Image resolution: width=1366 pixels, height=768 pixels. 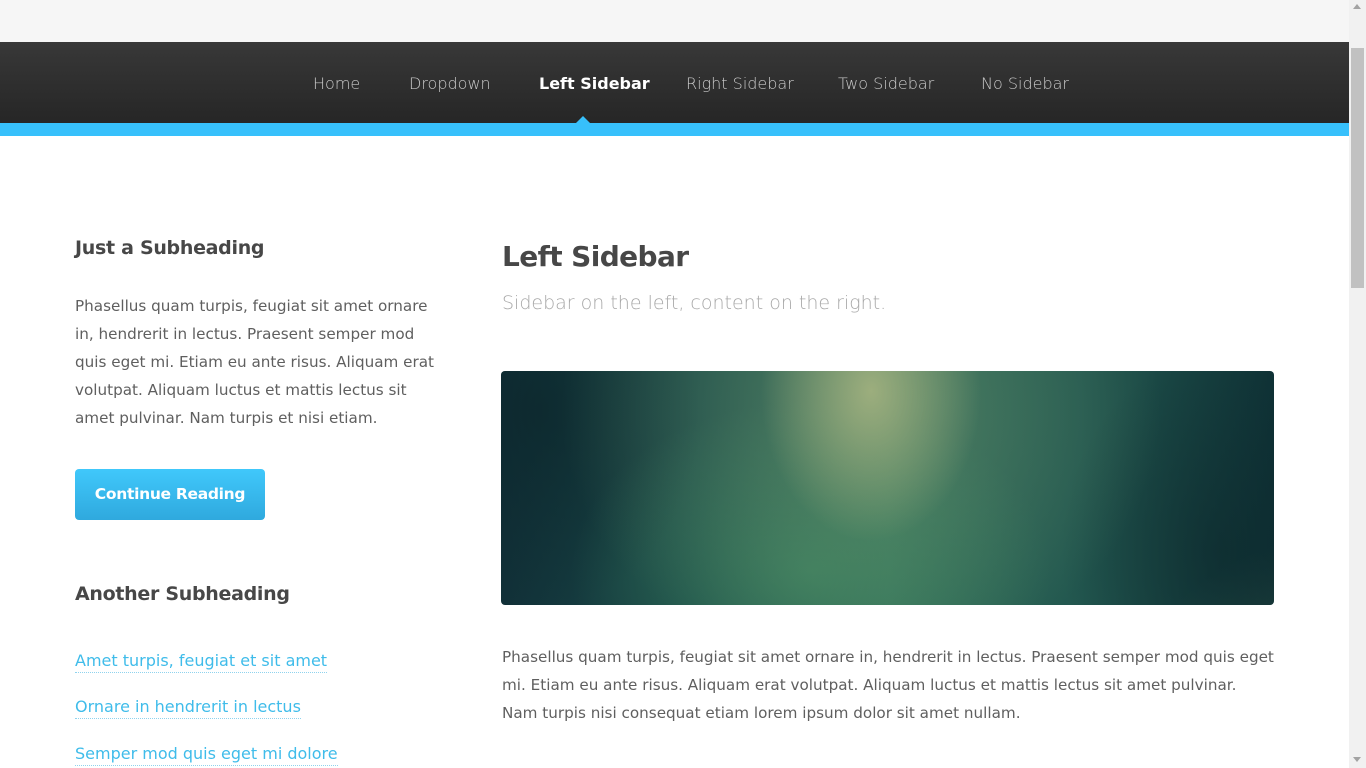 I want to click on nav-item-no-sidebar: No Sidebar, so click(x=1025, y=84).